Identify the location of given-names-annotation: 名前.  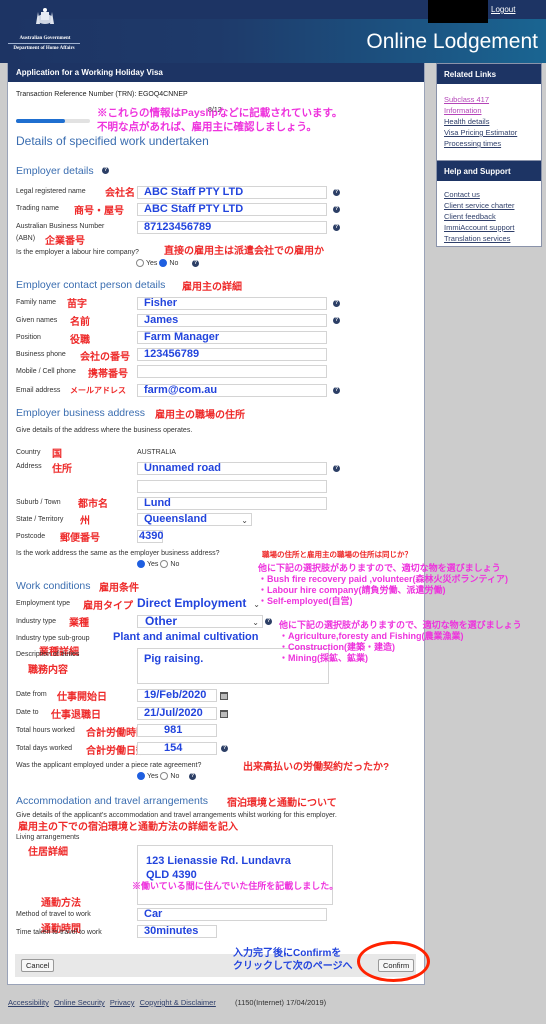
(80, 322).